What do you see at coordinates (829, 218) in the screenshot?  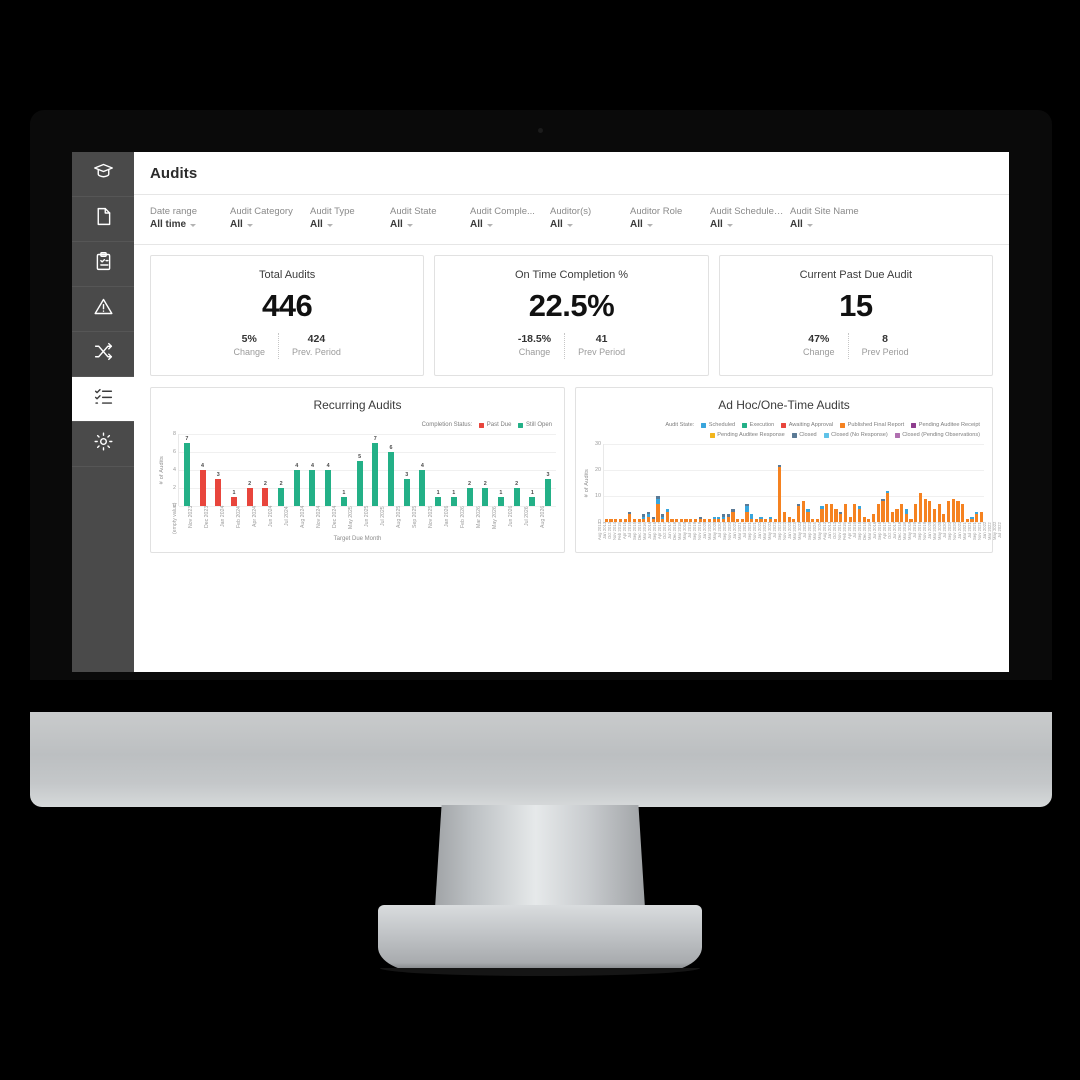 I see `filter-audit-site-name: Audit Site Name All` at bounding box center [829, 218].